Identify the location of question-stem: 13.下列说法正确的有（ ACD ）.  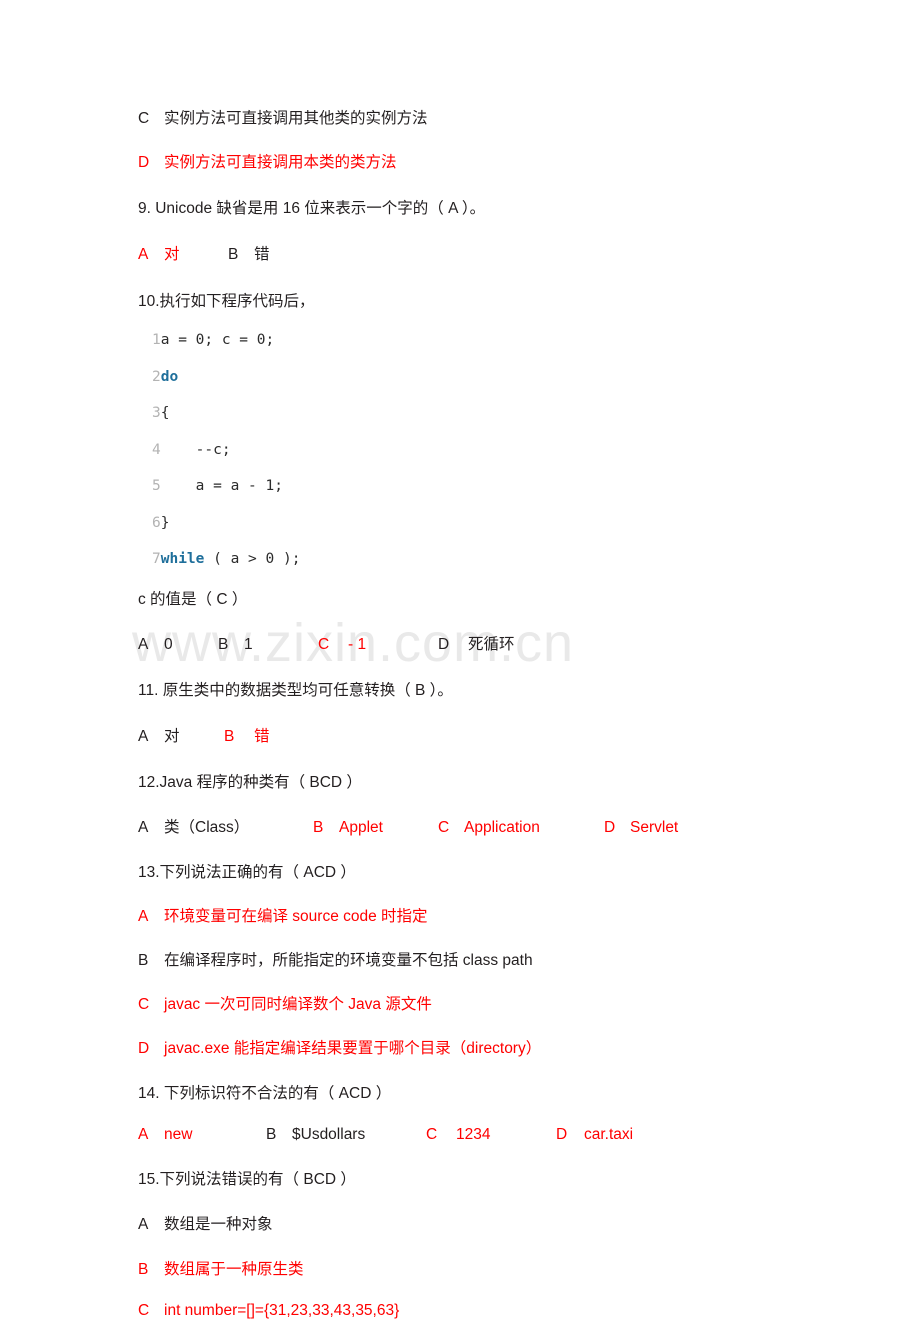
(247, 872).